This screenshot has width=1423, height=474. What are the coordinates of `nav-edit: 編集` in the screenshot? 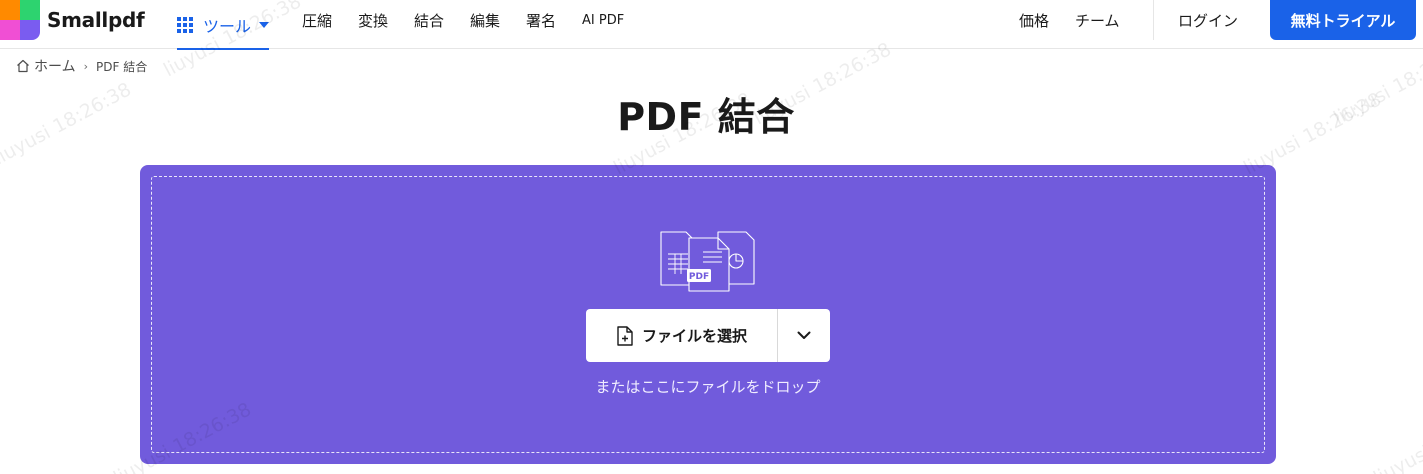 It's located at (485, 20).